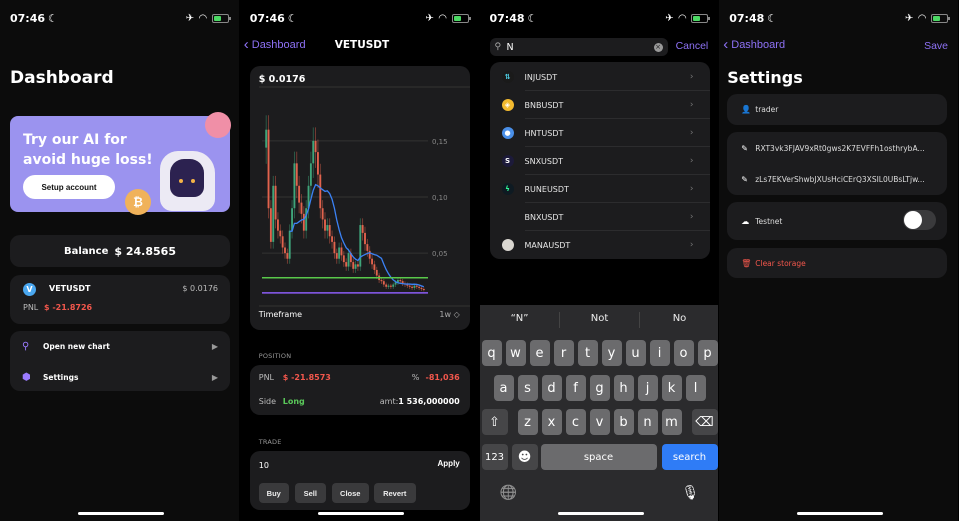 The width and height of the screenshot is (959, 521). Describe the element at coordinates (647, 388) in the screenshot. I see `key-j: j` at that location.